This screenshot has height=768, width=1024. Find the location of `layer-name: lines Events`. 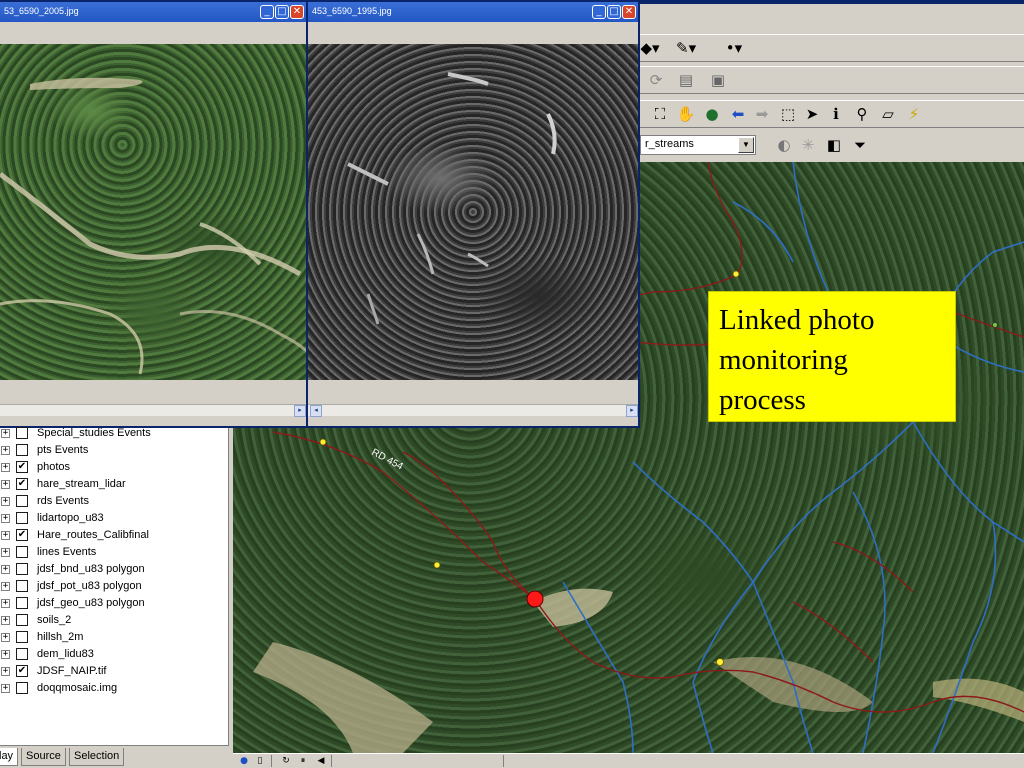

layer-name: lines Events is located at coordinates (66, 552).